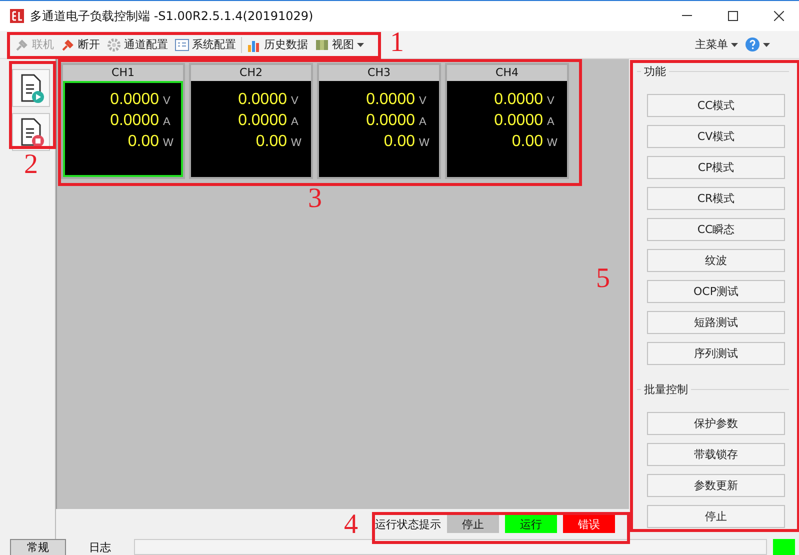  I want to click on annotation-number: 4, so click(351, 525).